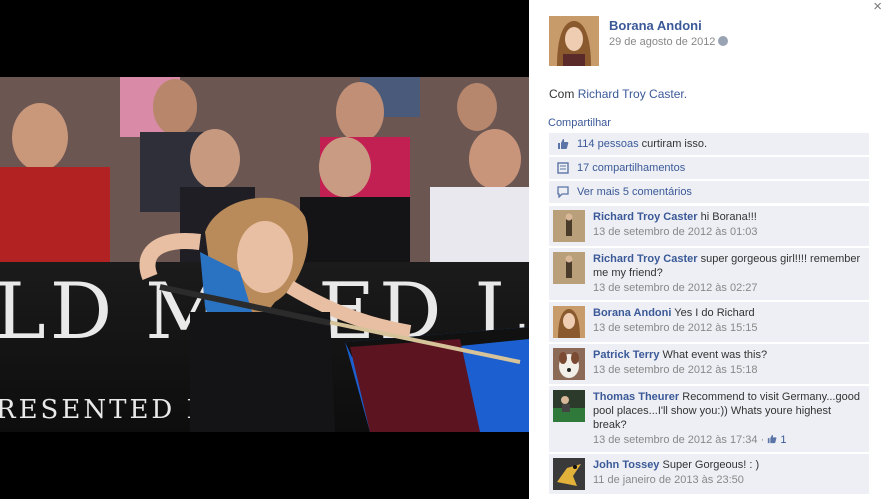 The image size is (887, 499). I want to click on tagged-person-link: Richard Troy Caster., so click(632, 94).